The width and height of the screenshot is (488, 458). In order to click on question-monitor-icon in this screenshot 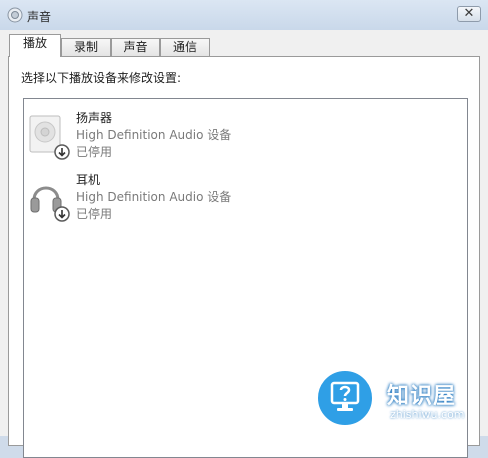, I will do `click(345, 398)`.